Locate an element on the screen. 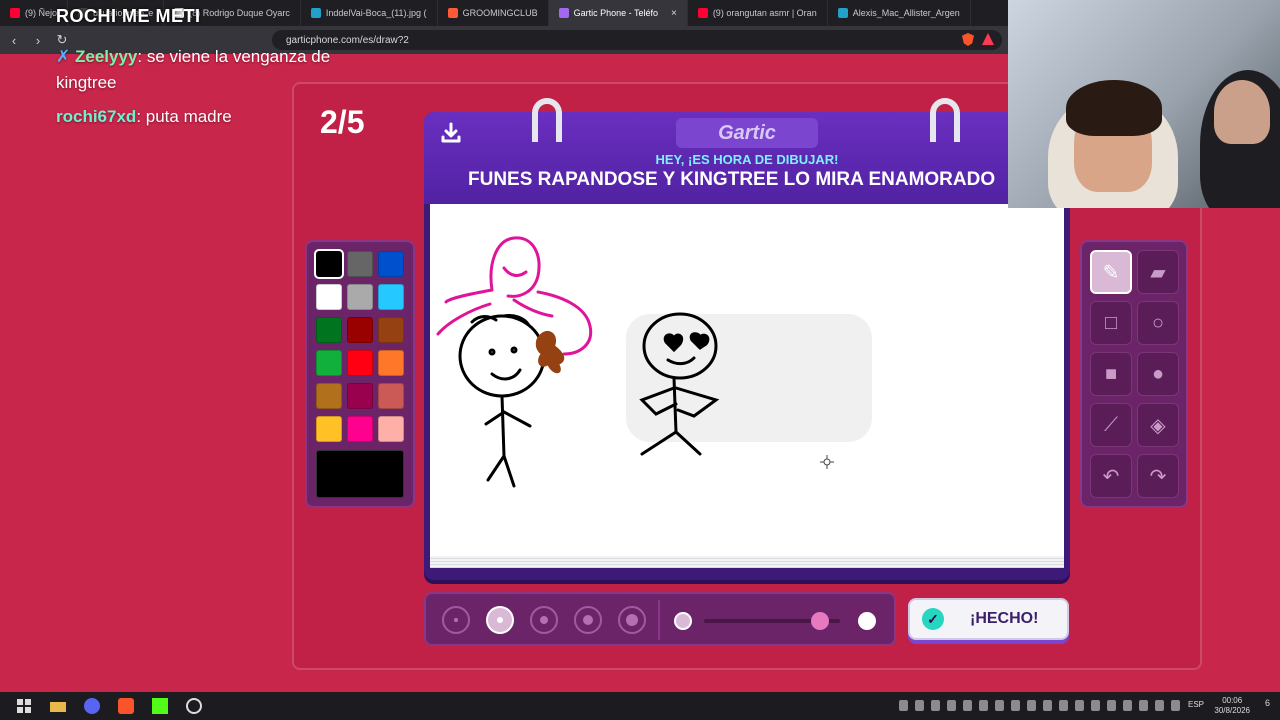 This screenshot has height=720, width=1280. brush-settings-bar is located at coordinates (660, 619).